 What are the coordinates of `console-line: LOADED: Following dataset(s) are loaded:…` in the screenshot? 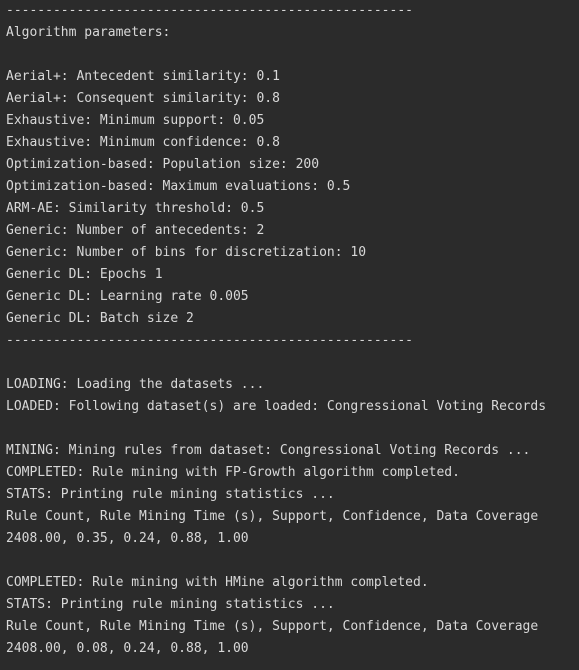 It's located at (276, 406).